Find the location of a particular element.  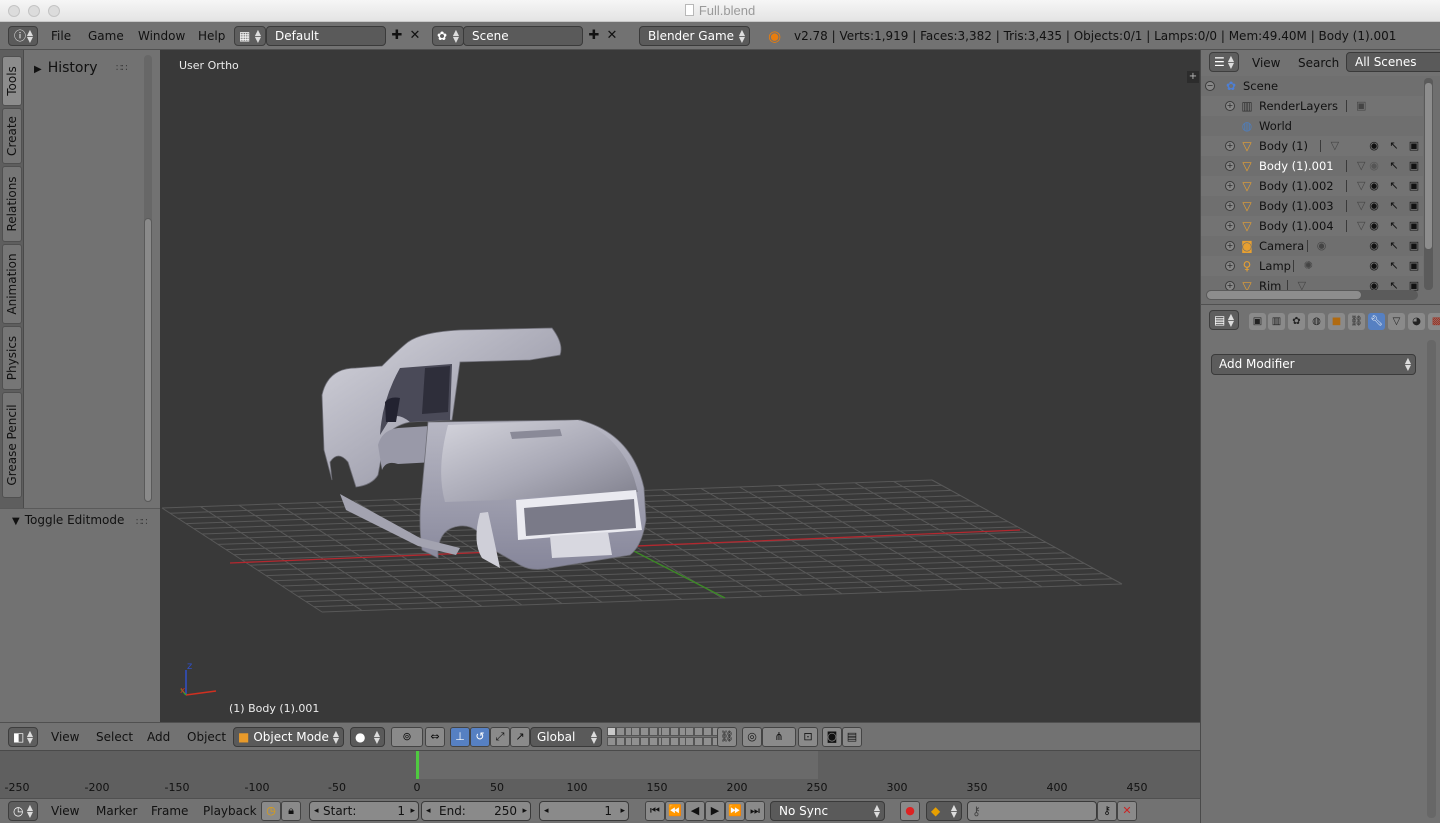

tab-physics: Physics is located at coordinates (12, 358).